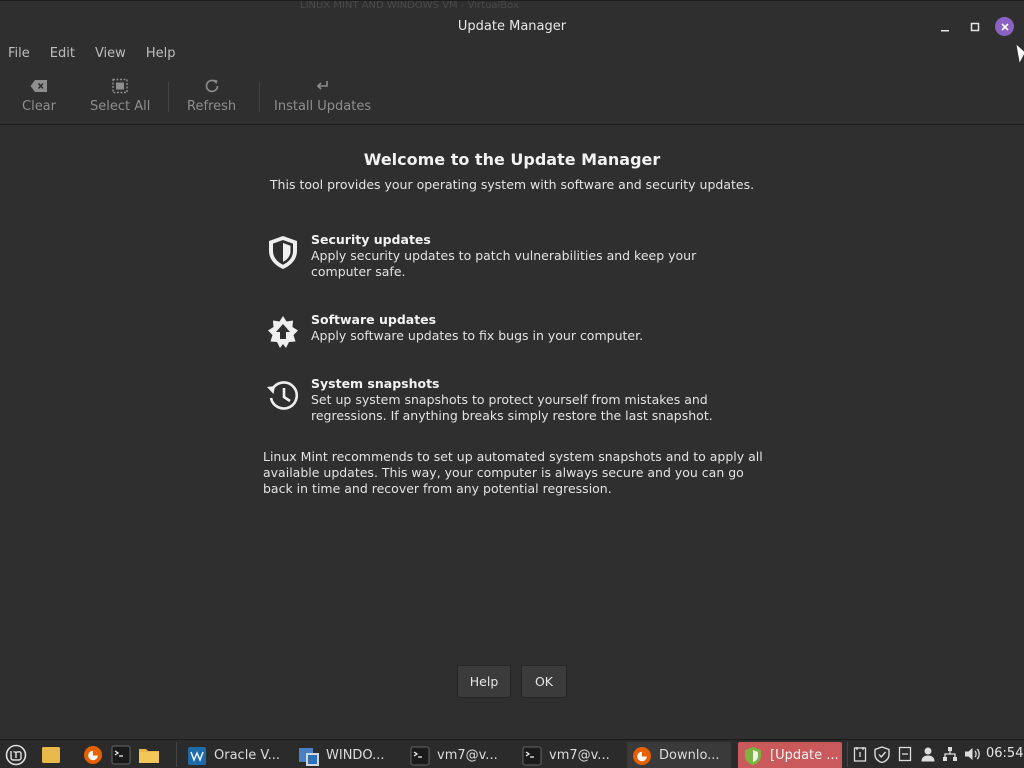 The width and height of the screenshot is (1024, 768). What do you see at coordinates (283, 332) in the screenshot?
I see `update-star-icon` at bounding box center [283, 332].